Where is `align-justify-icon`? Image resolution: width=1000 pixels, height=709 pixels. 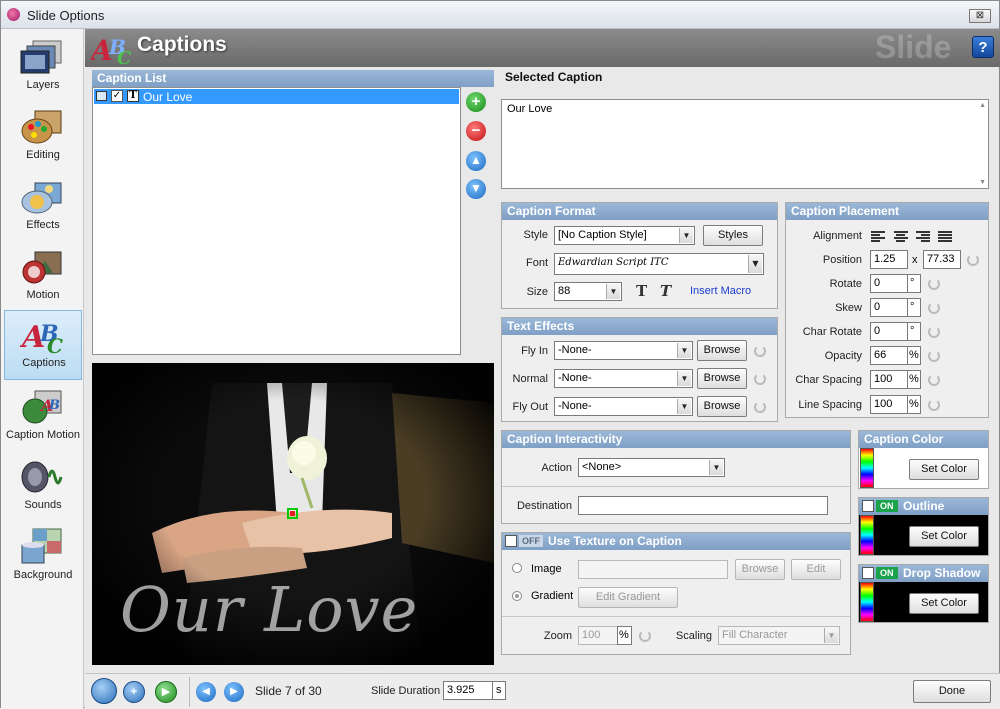
align-justify-icon is located at coordinates (945, 237).